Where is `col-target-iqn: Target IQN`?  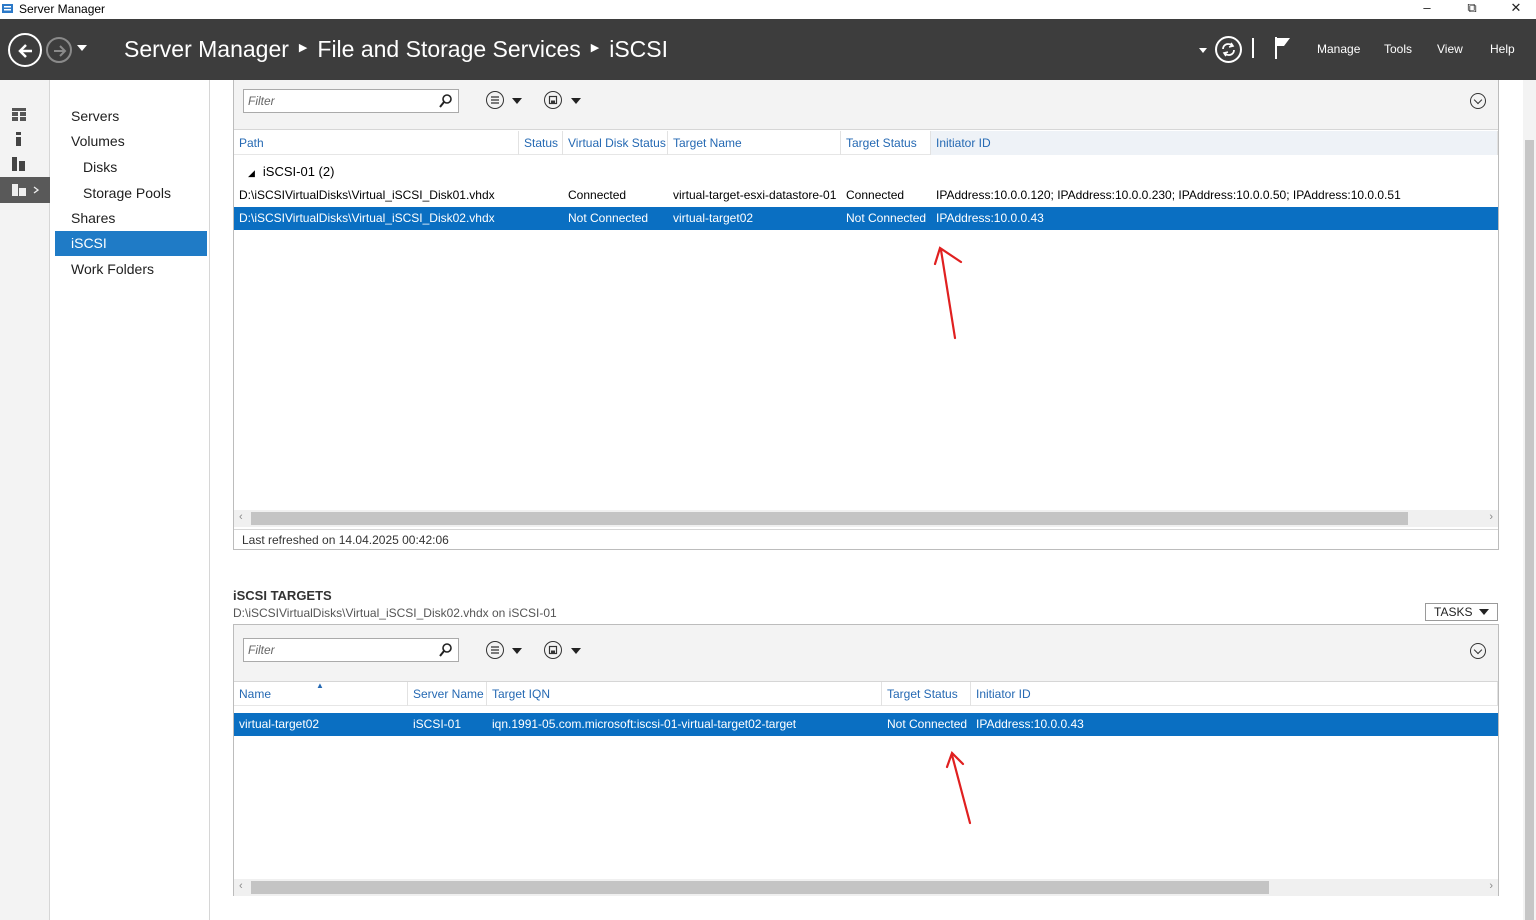 col-target-iqn: Target IQN is located at coordinates (684, 694).